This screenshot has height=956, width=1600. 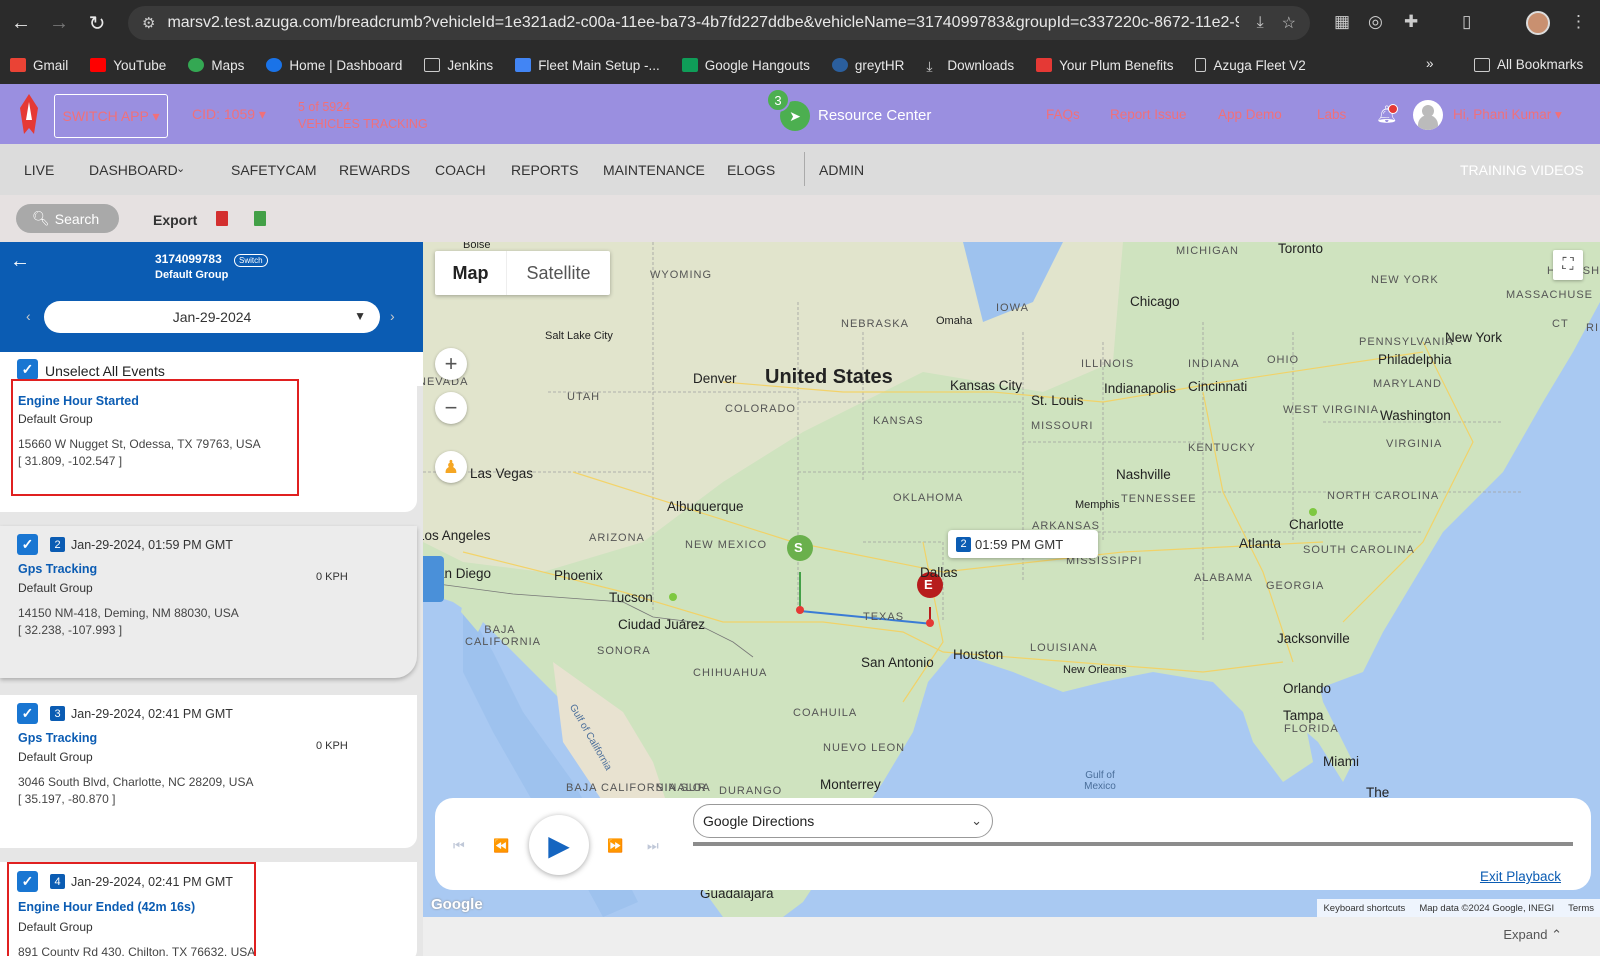 What do you see at coordinates (1250, 65) in the screenshot?
I see `bookmark-azuga: Azuga Fleet V2` at bounding box center [1250, 65].